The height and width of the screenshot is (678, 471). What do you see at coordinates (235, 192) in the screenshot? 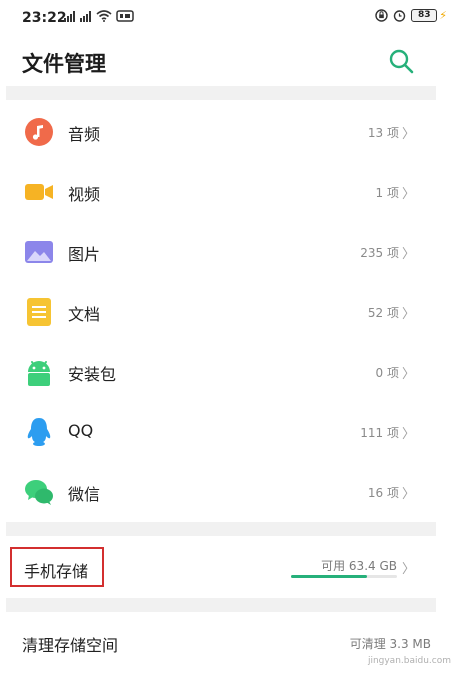
I see `category-item-video: 视频 1 项 〉` at bounding box center [235, 192].